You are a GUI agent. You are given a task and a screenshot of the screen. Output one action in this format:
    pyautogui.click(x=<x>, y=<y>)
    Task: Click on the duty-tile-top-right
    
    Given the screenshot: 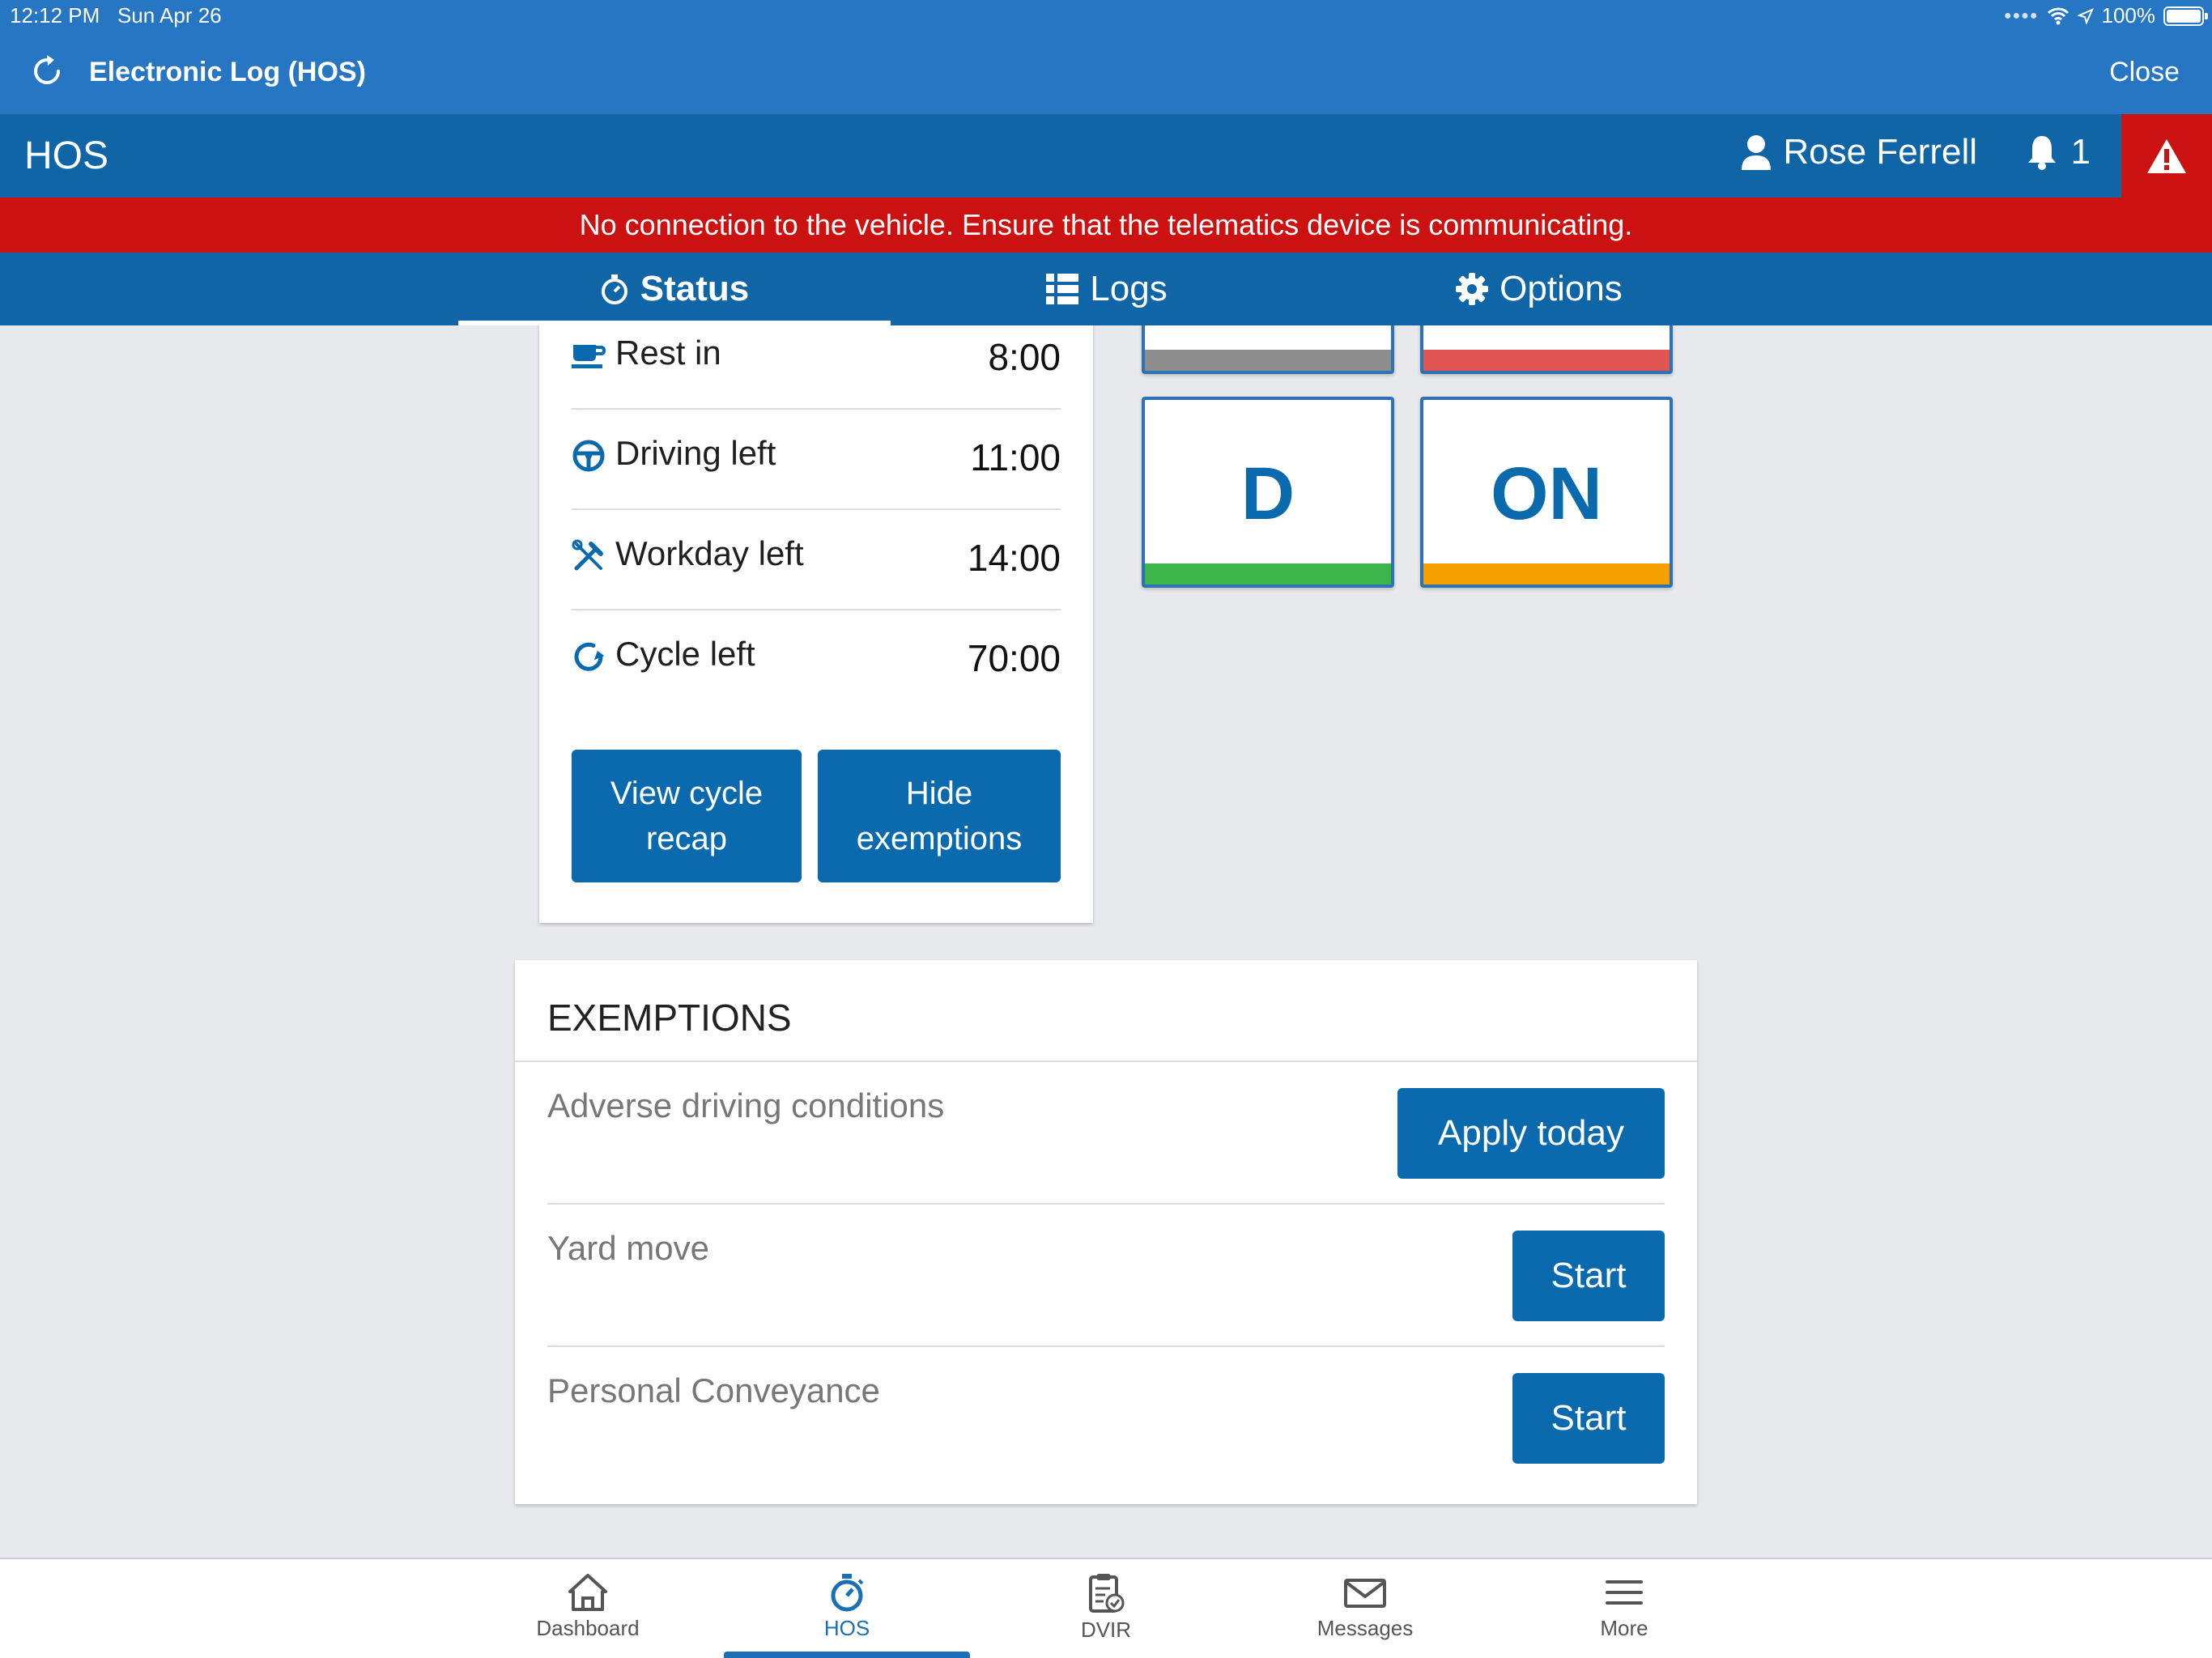 What is the action you would take?
    pyautogui.click(x=1547, y=349)
    